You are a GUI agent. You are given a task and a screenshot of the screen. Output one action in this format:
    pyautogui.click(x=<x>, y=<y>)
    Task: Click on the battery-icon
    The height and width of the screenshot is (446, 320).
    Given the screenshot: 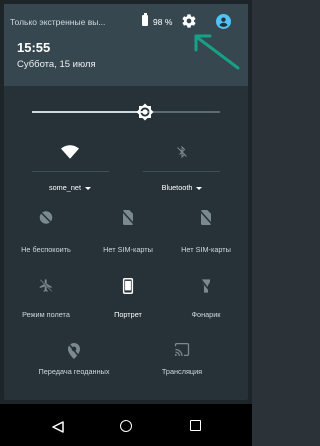 What is the action you would take?
    pyautogui.click(x=145, y=19)
    